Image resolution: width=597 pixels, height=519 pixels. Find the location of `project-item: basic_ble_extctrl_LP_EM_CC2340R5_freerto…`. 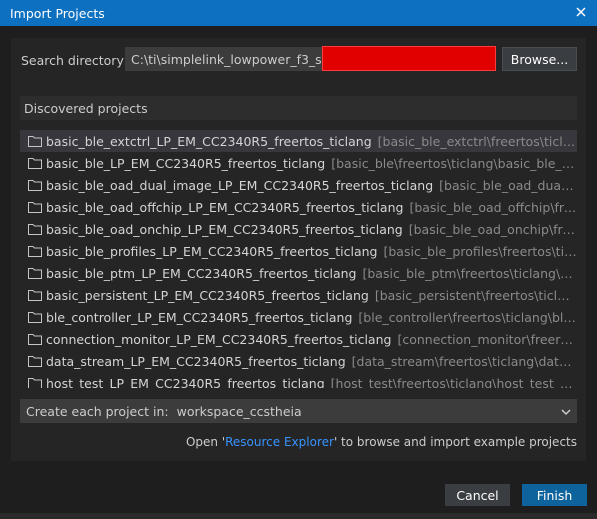

project-item: basic_ble_extctrl_LP_EM_CC2340R5_freerto… is located at coordinates (298, 141).